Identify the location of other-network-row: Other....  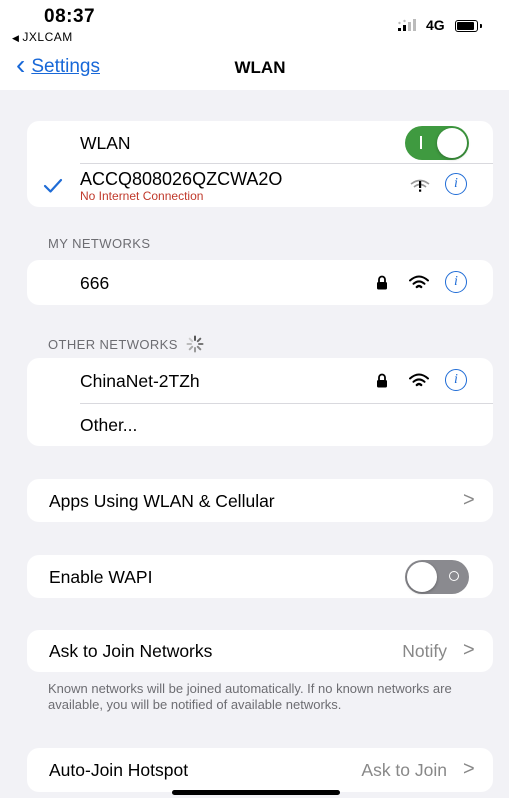
(260, 425).